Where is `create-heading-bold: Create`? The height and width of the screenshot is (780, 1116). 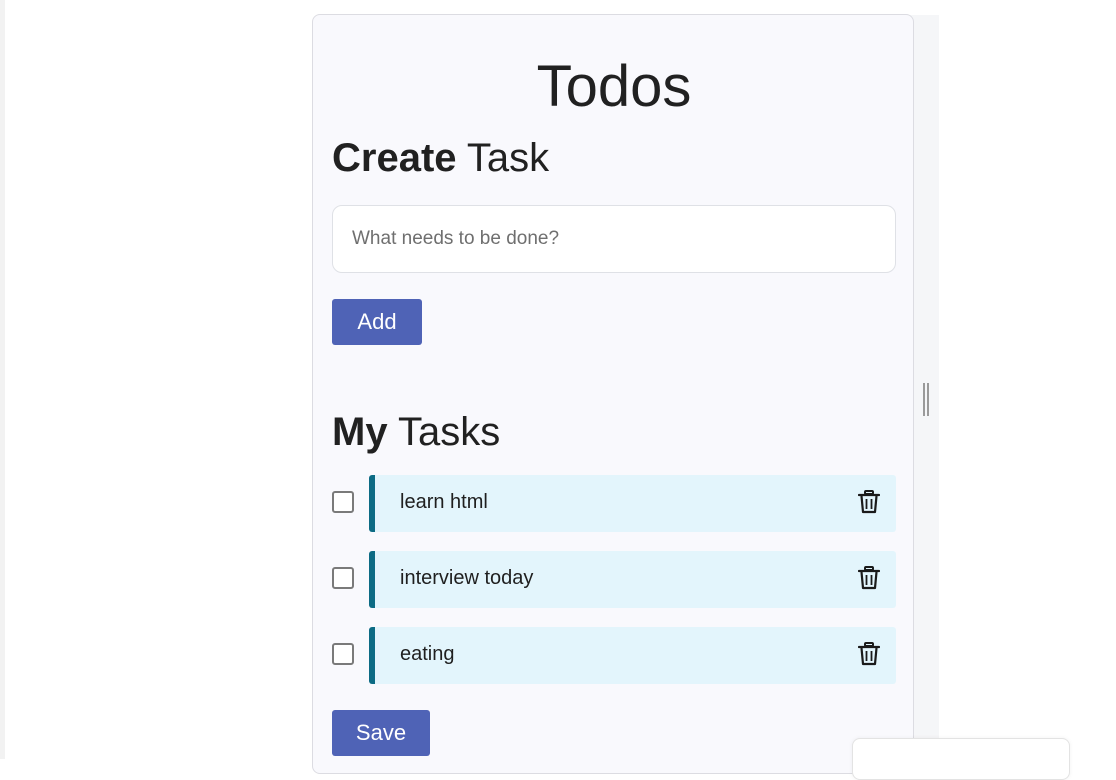 create-heading-bold: Create is located at coordinates (394, 158).